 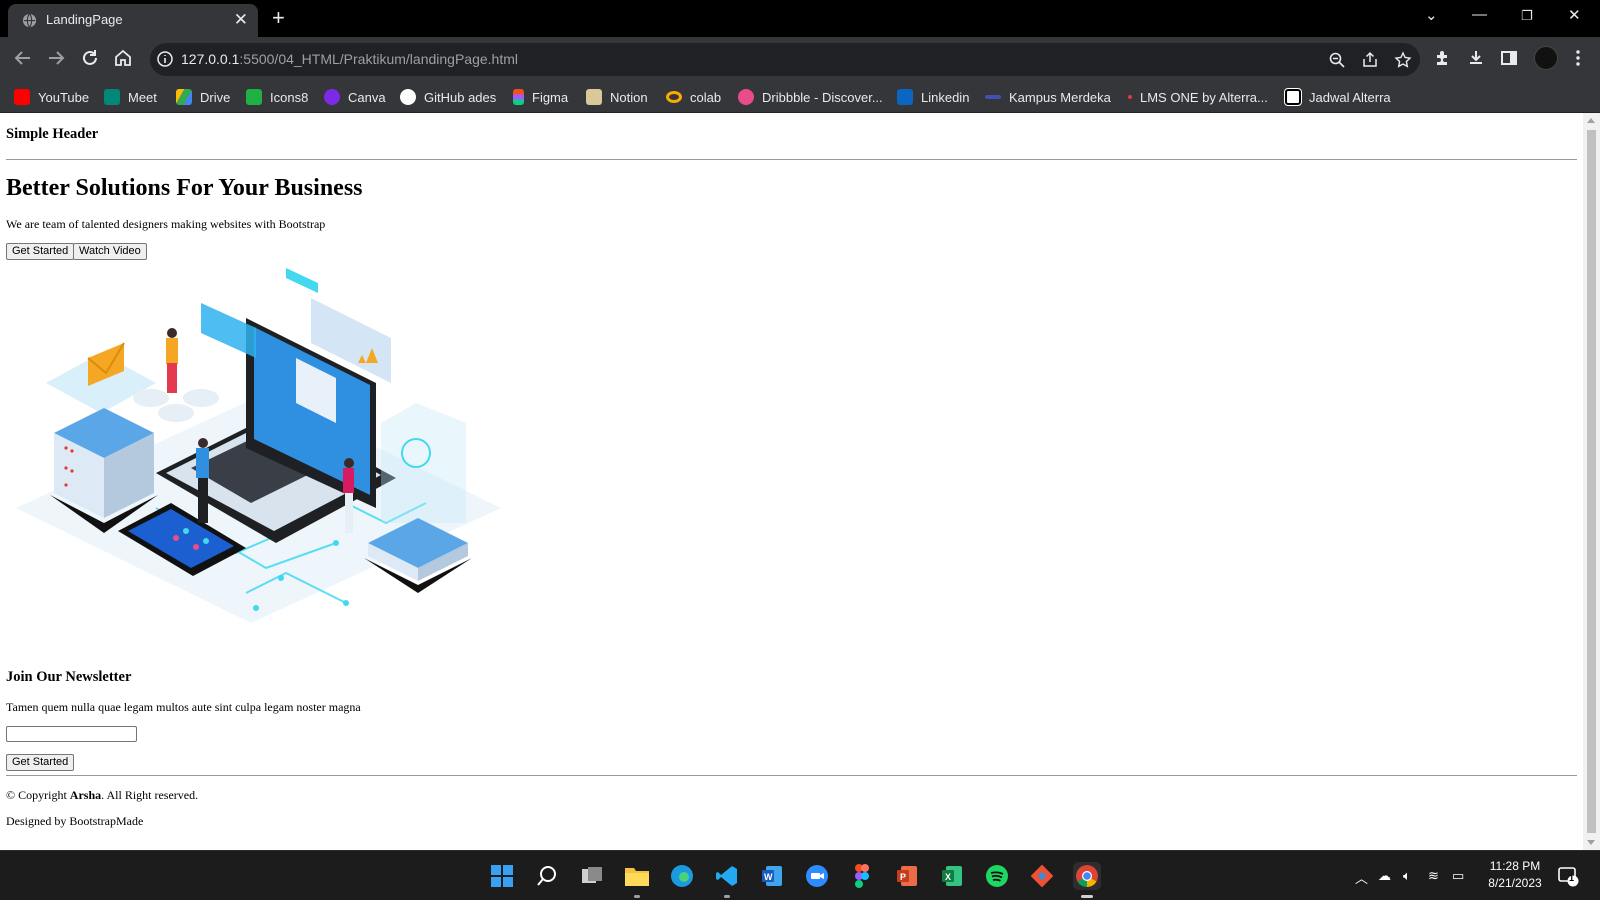 I want to click on back-icon, so click(x=23, y=58).